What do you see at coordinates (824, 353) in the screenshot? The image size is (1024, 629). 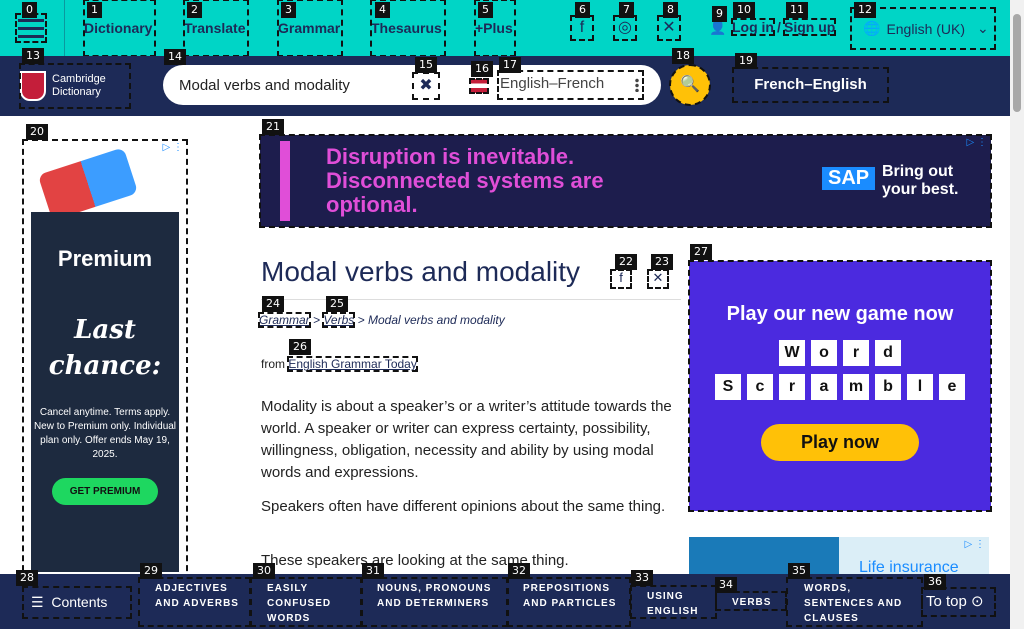 I see `letter-tile: o` at bounding box center [824, 353].